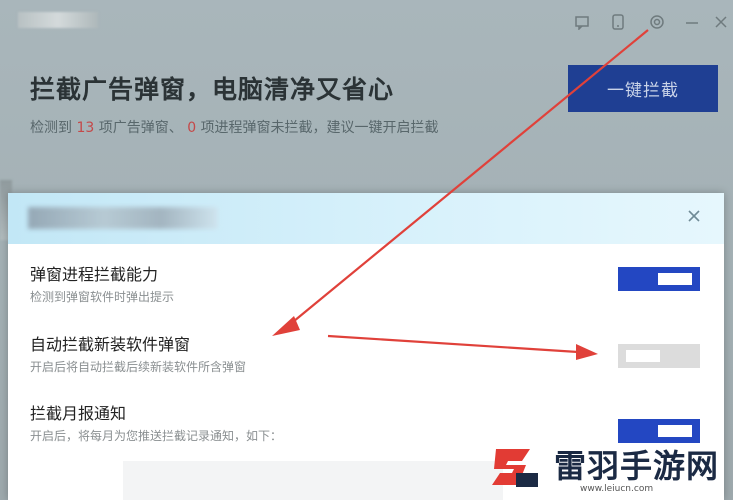 This screenshot has height=500, width=733. What do you see at coordinates (192, 128) in the screenshot?
I see `process-popup-count: 0` at bounding box center [192, 128].